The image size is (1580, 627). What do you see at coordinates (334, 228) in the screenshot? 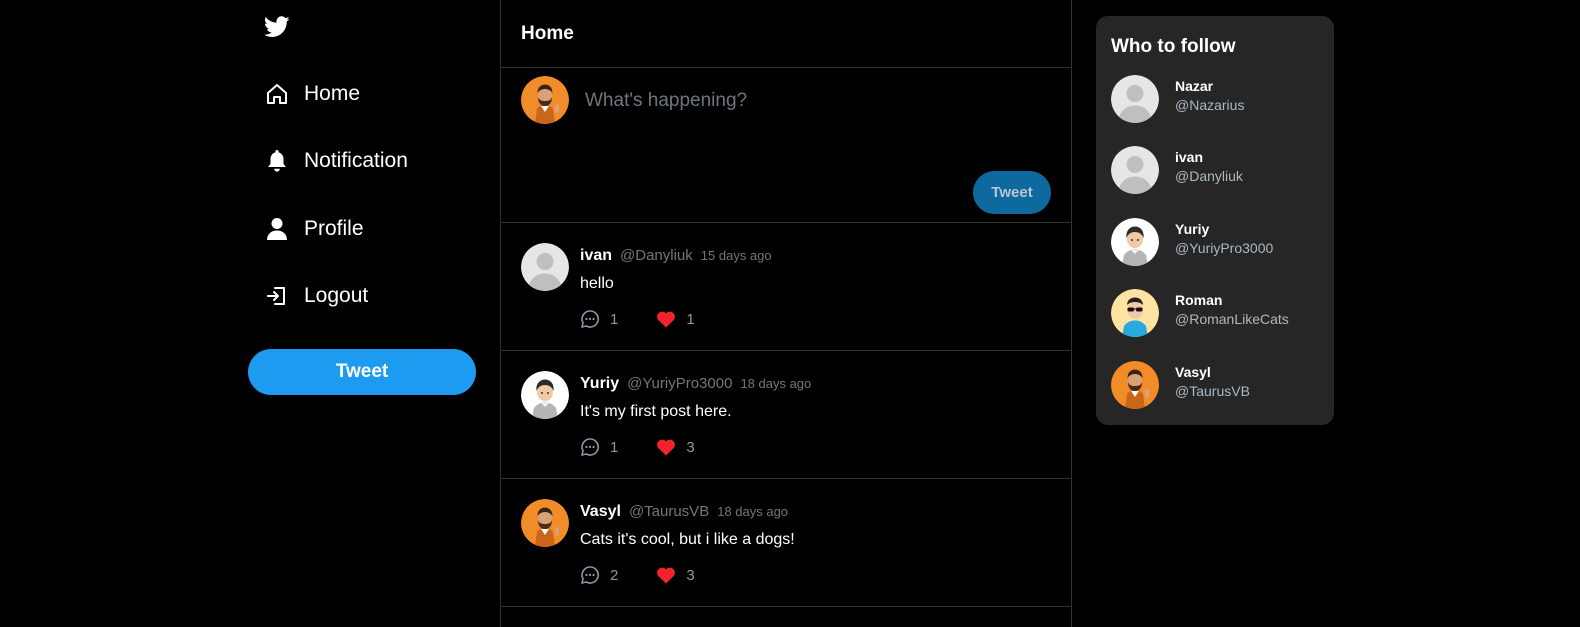
I see `sidebar-item-label: Profile` at bounding box center [334, 228].